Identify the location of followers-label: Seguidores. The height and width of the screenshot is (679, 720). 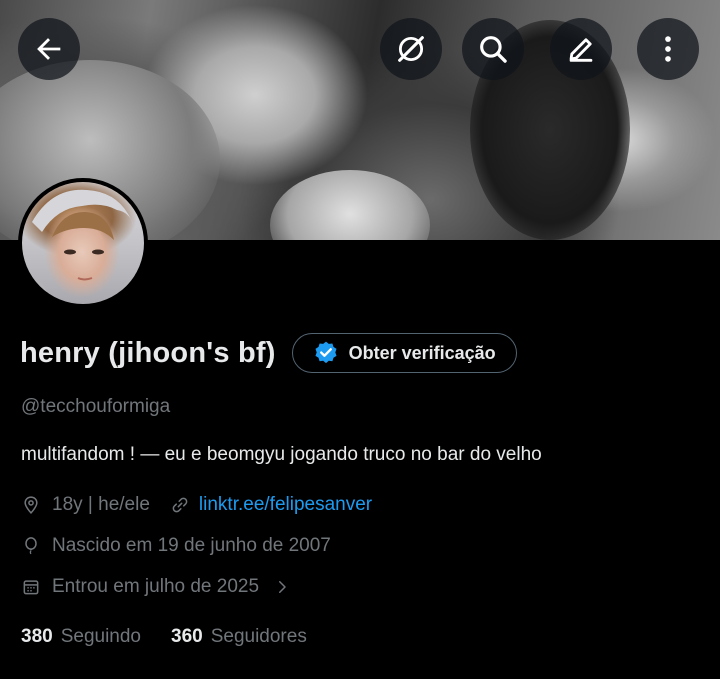
(258, 636).